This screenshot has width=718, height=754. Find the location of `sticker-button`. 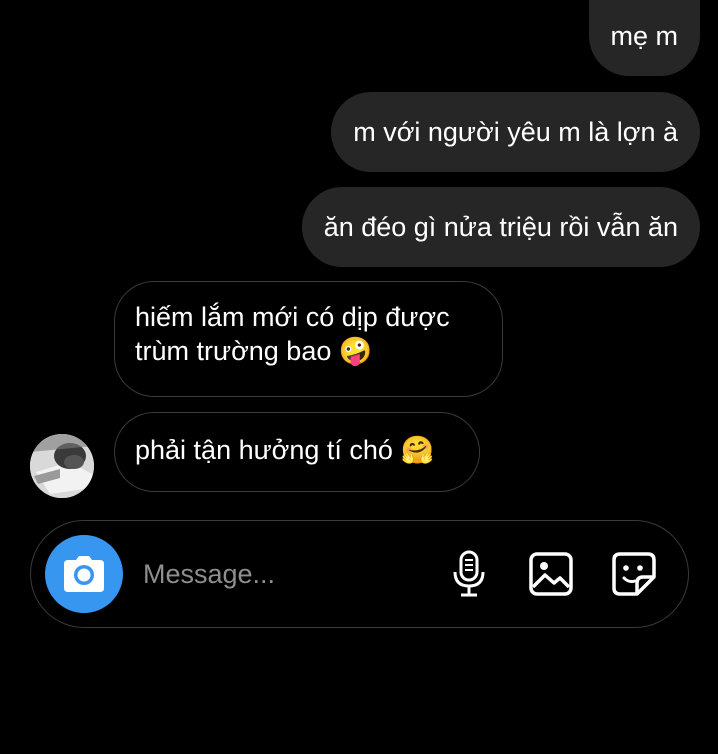

sticker-button is located at coordinates (634, 574).